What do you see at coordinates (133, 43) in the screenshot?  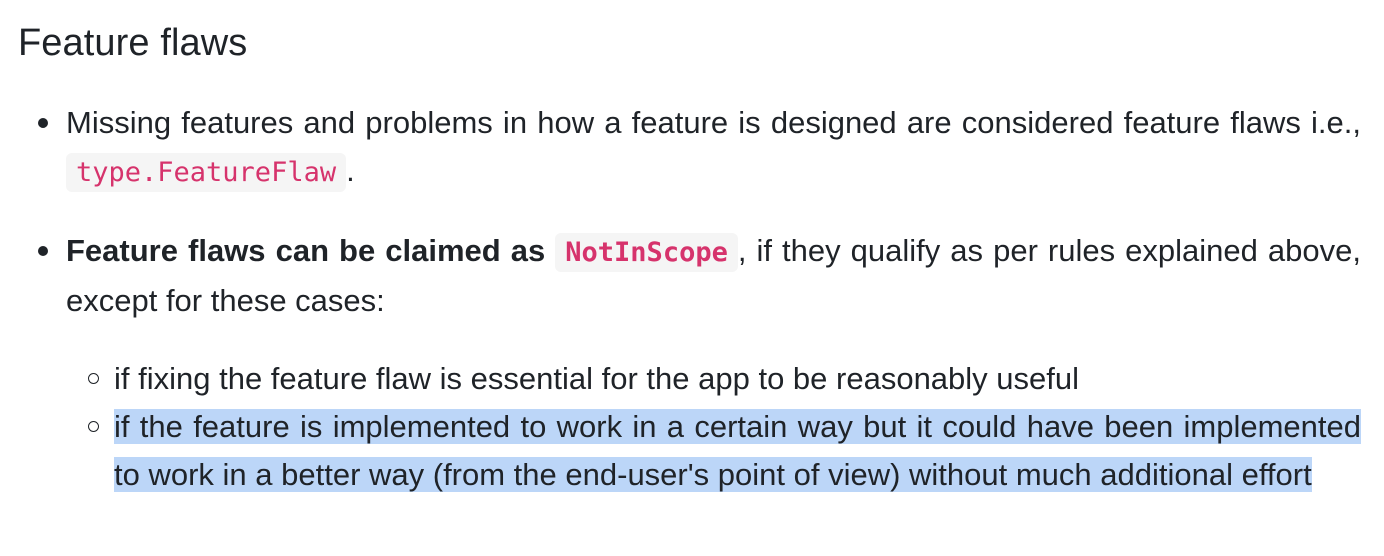 I see `section-heading: Feature flaws` at bounding box center [133, 43].